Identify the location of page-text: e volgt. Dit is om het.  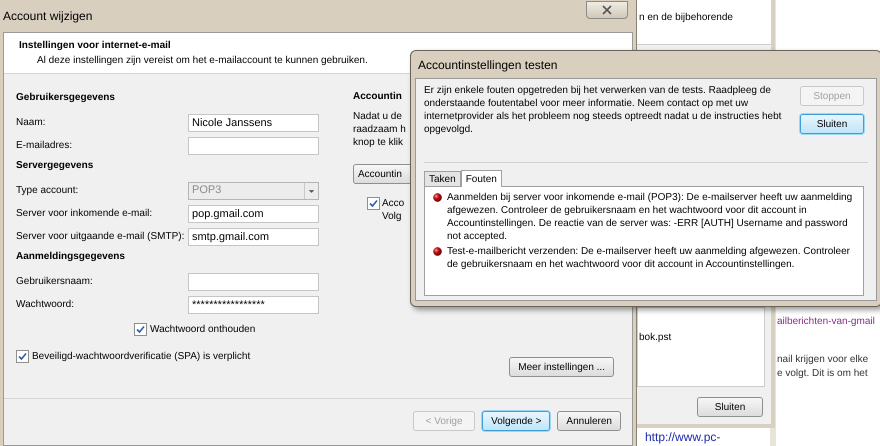
(823, 374).